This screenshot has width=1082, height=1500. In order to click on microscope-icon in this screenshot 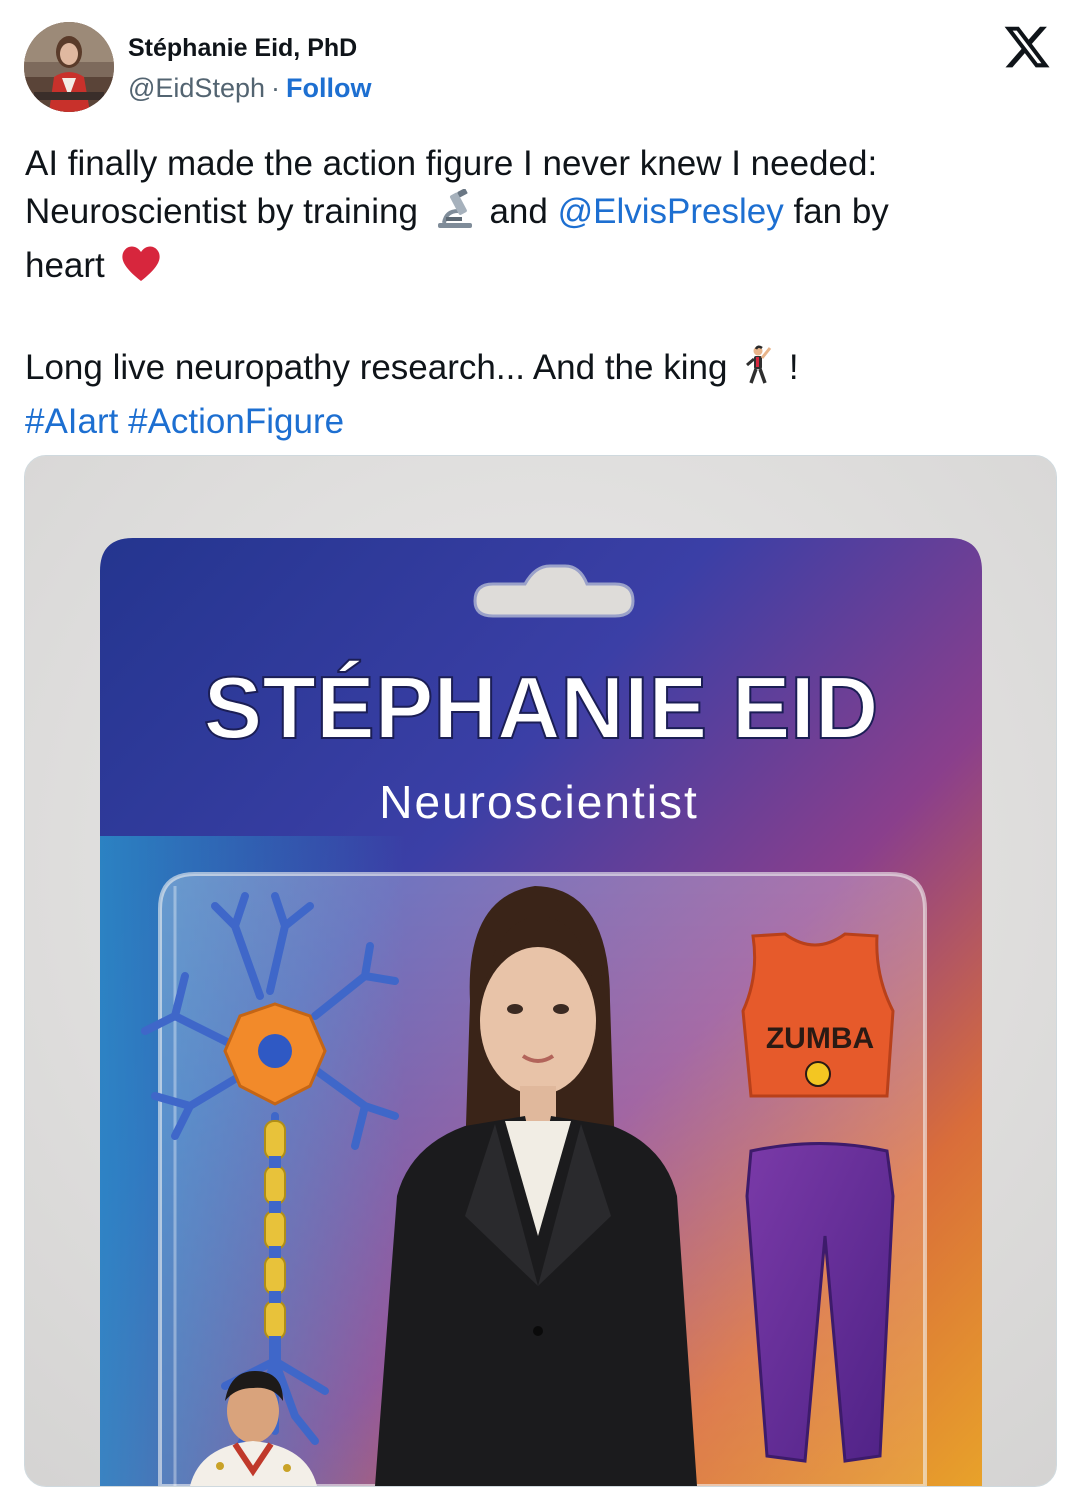, I will do `click(454, 215)`.